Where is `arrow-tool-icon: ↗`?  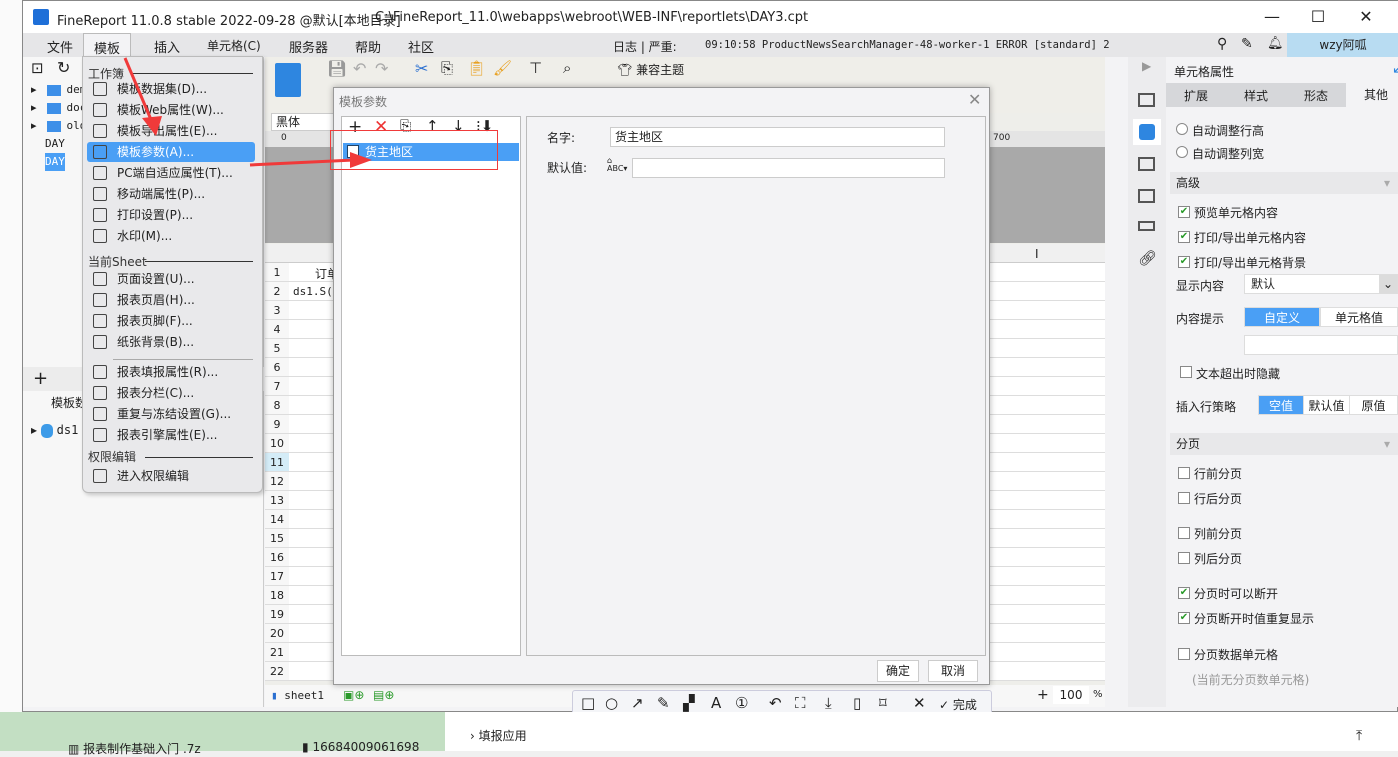
arrow-tool-icon: ↗ is located at coordinates (637, 703).